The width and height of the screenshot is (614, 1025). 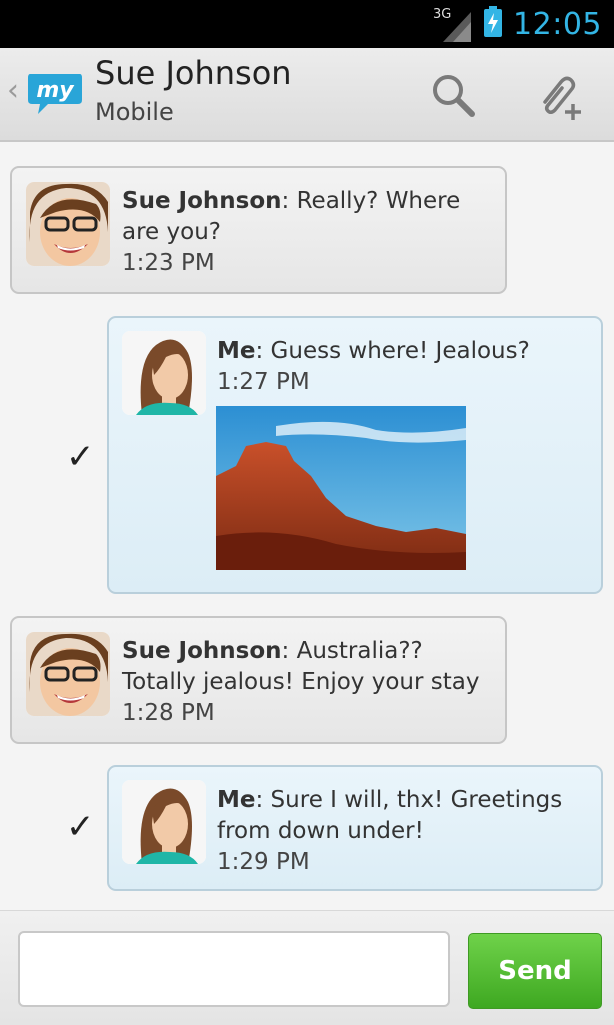 What do you see at coordinates (193, 73) in the screenshot?
I see `contact-name: Sue Johnson` at bounding box center [193, 73].